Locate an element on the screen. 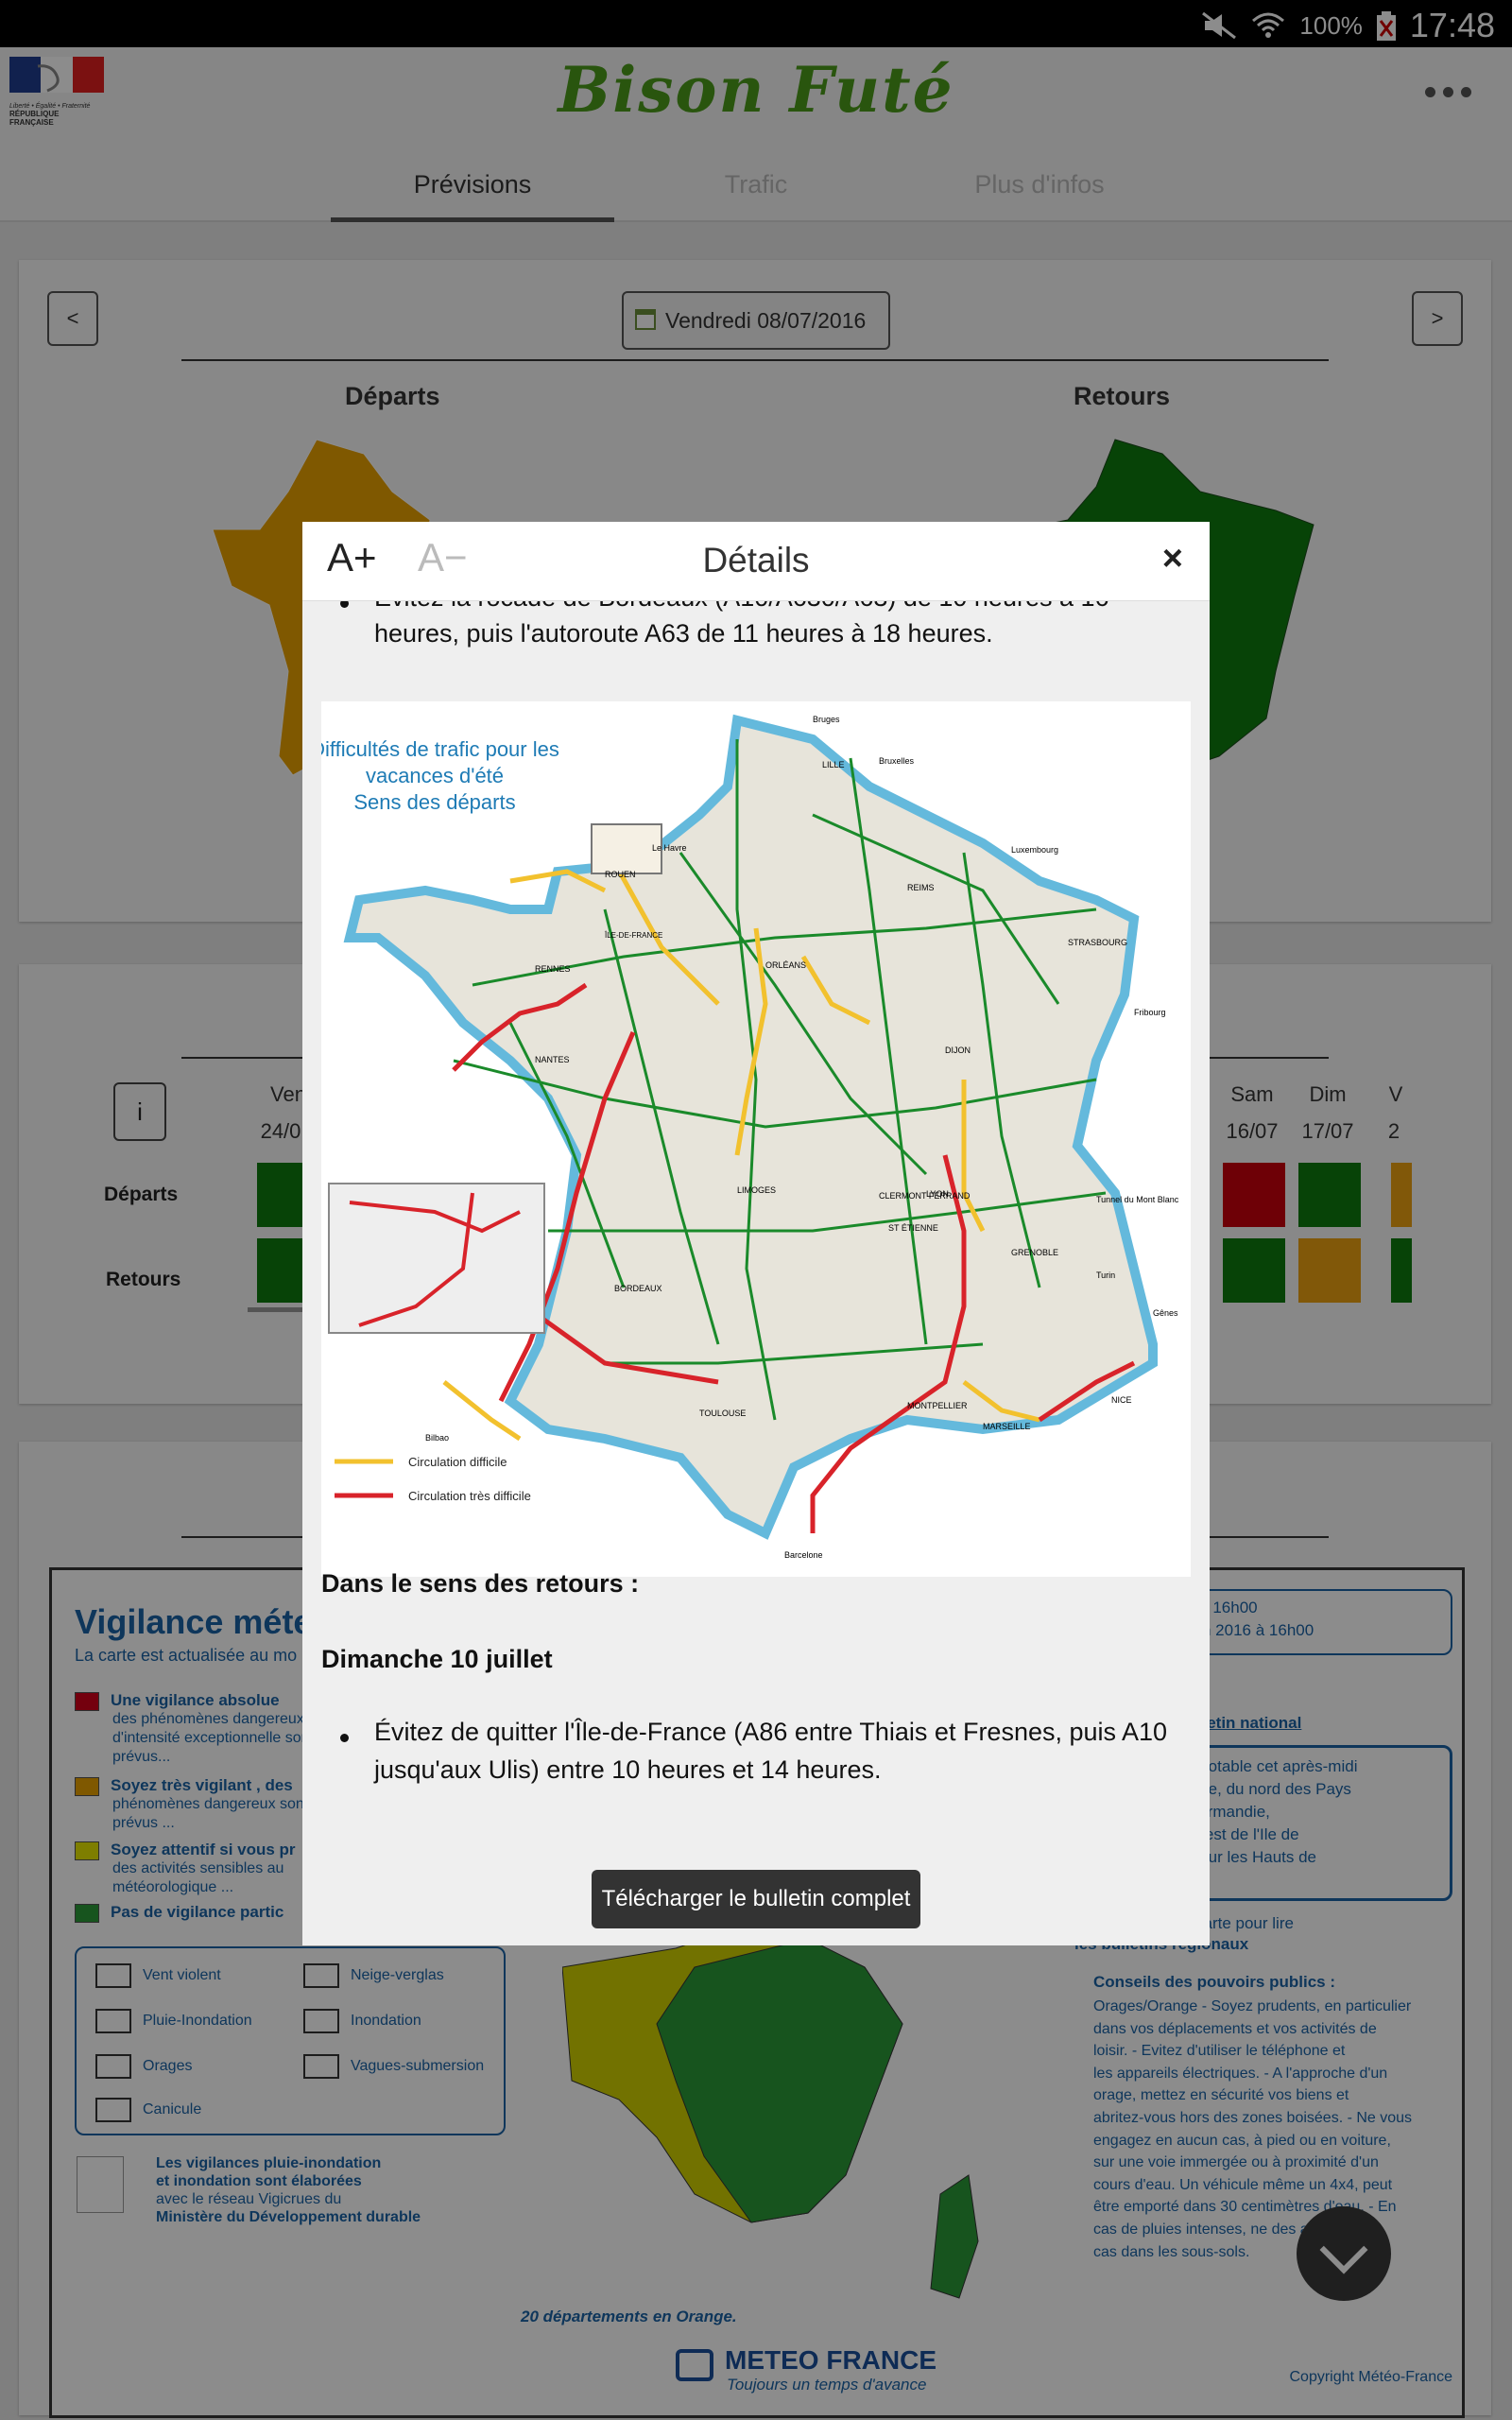 The image size is (1512, 2420). svg-text: Bruges is located at coordinates (826, 719).